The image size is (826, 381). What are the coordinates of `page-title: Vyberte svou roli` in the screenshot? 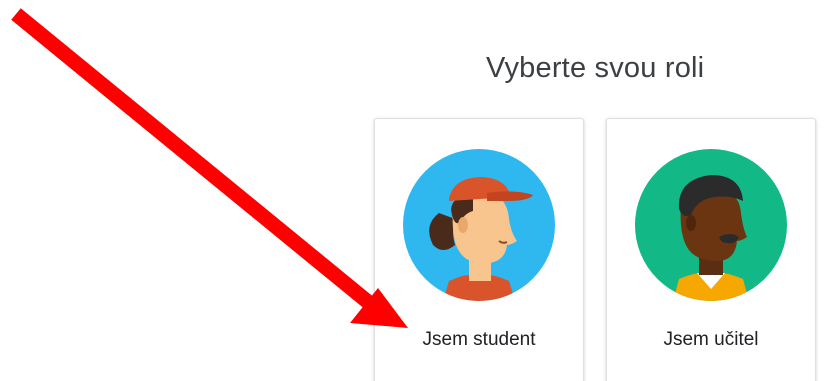 It's located at (595, 68).